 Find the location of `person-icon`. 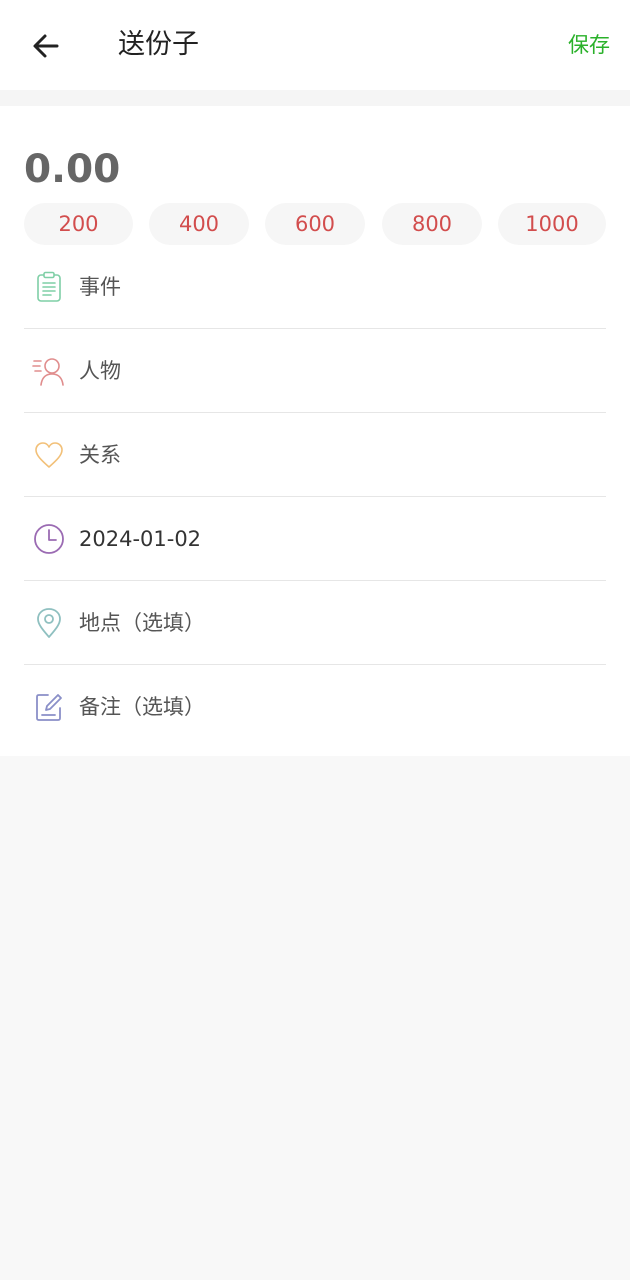

person-icon is located at coordinates (49, 371).